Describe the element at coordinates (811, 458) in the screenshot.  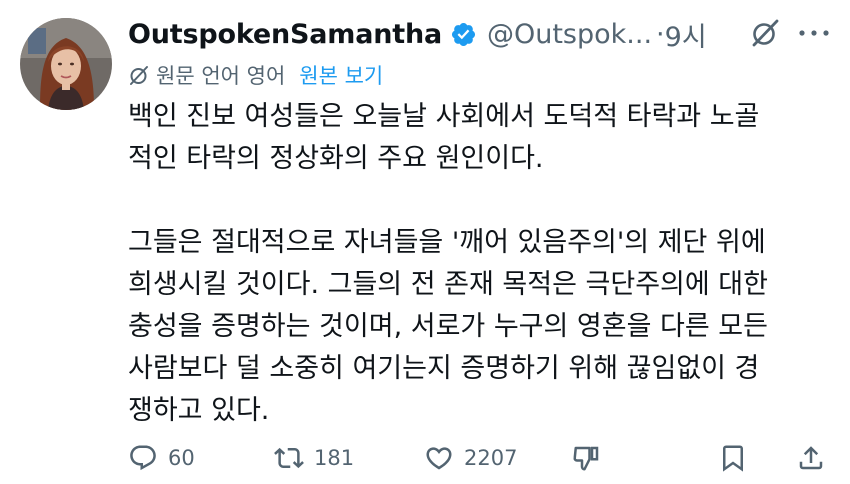
I see `share-icon` at that location.